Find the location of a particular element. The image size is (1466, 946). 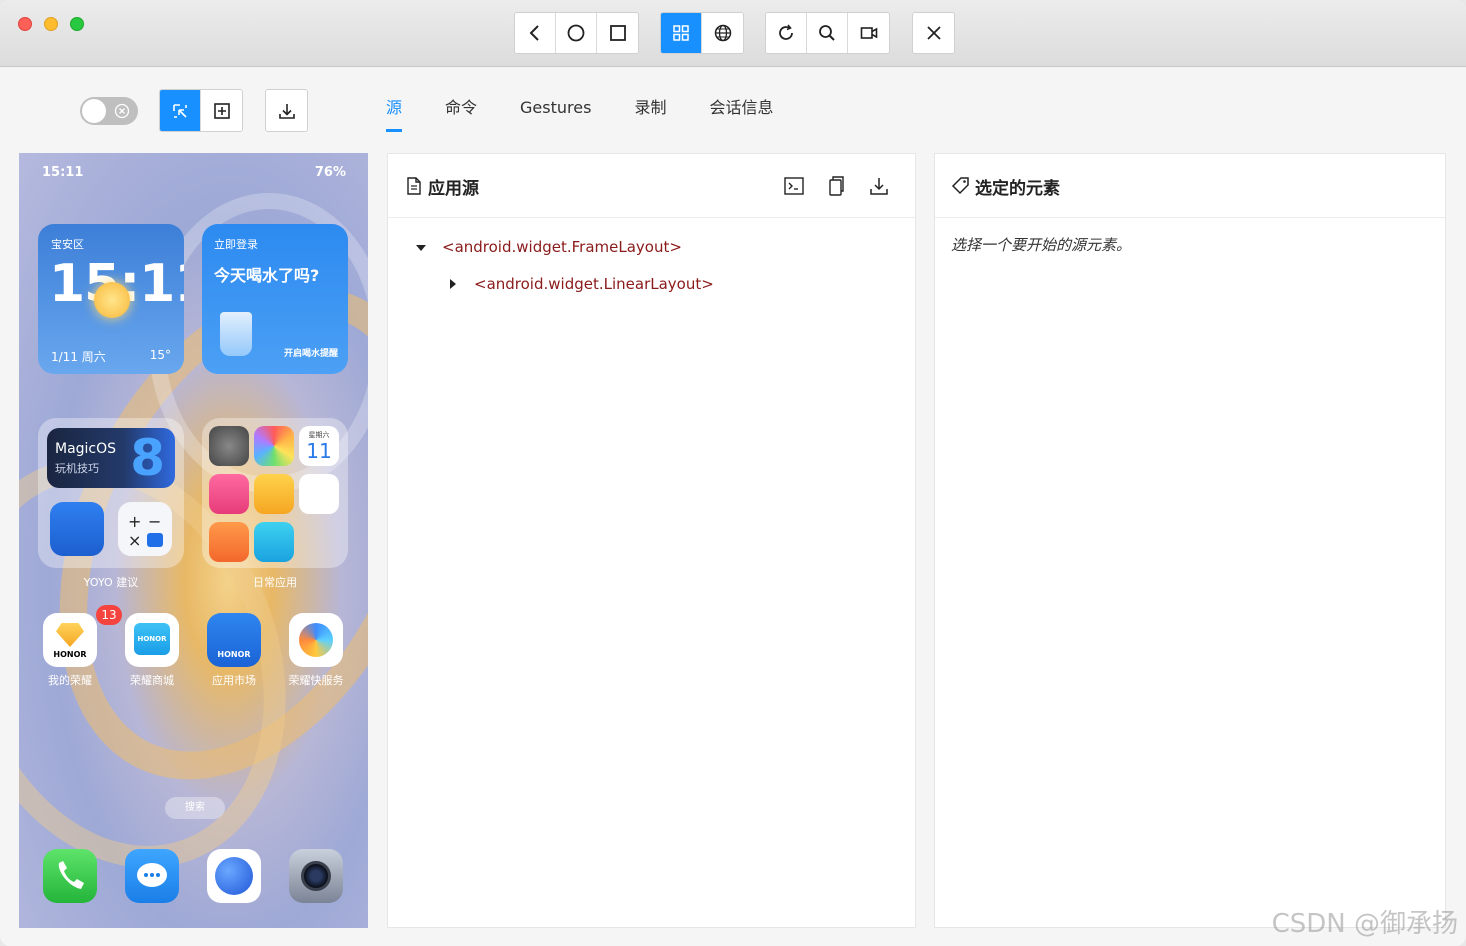

quick-service-icon is located at coordinates (316, 640).